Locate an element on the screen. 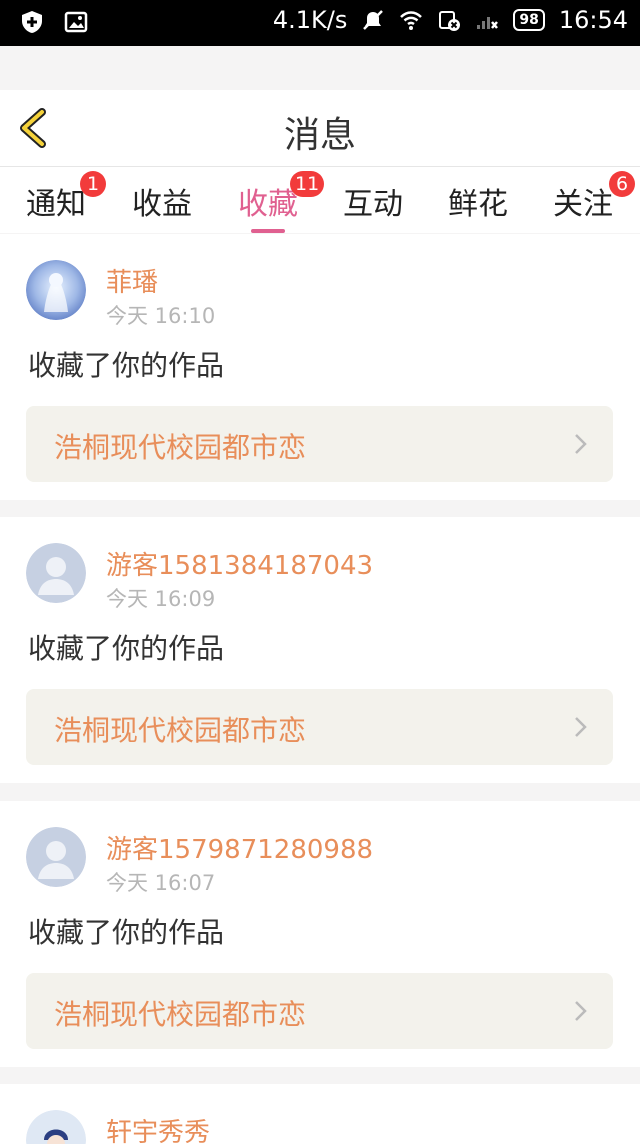 Image resolution: width=640 pixels, height=1144 pixels. tab-favorites: 收藏 11 is located at coordinates (281, 202).